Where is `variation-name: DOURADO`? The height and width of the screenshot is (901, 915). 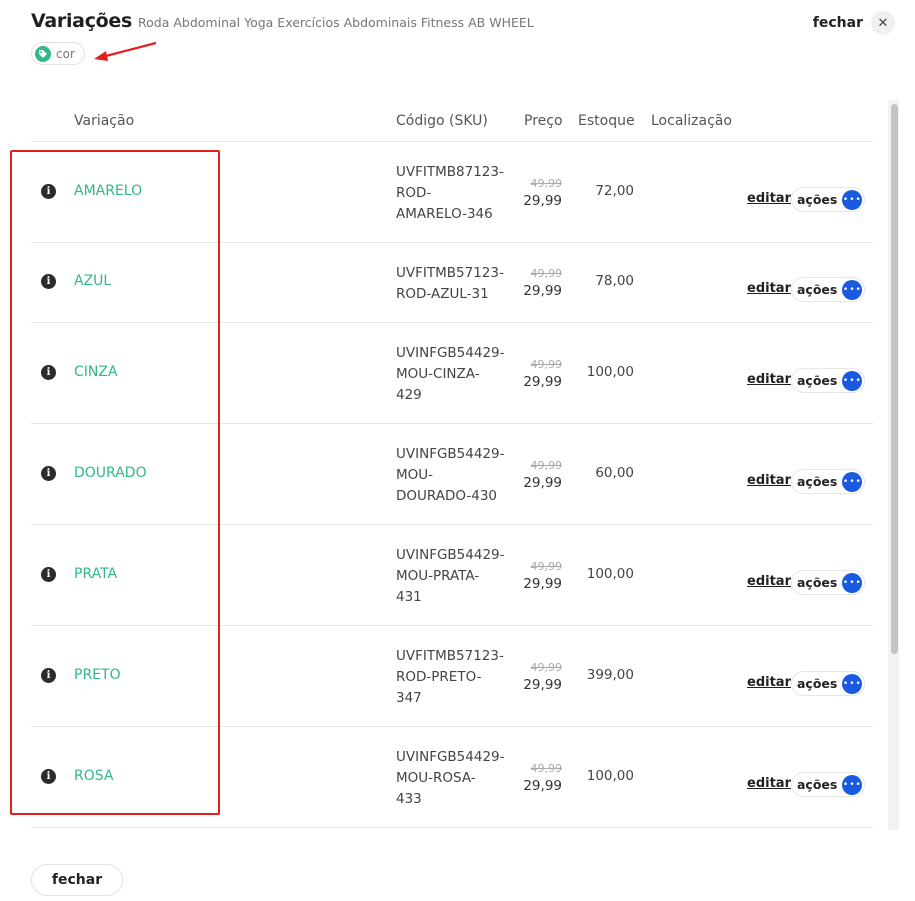 variation-name: DOURADO is located at coordinates (110, 473).